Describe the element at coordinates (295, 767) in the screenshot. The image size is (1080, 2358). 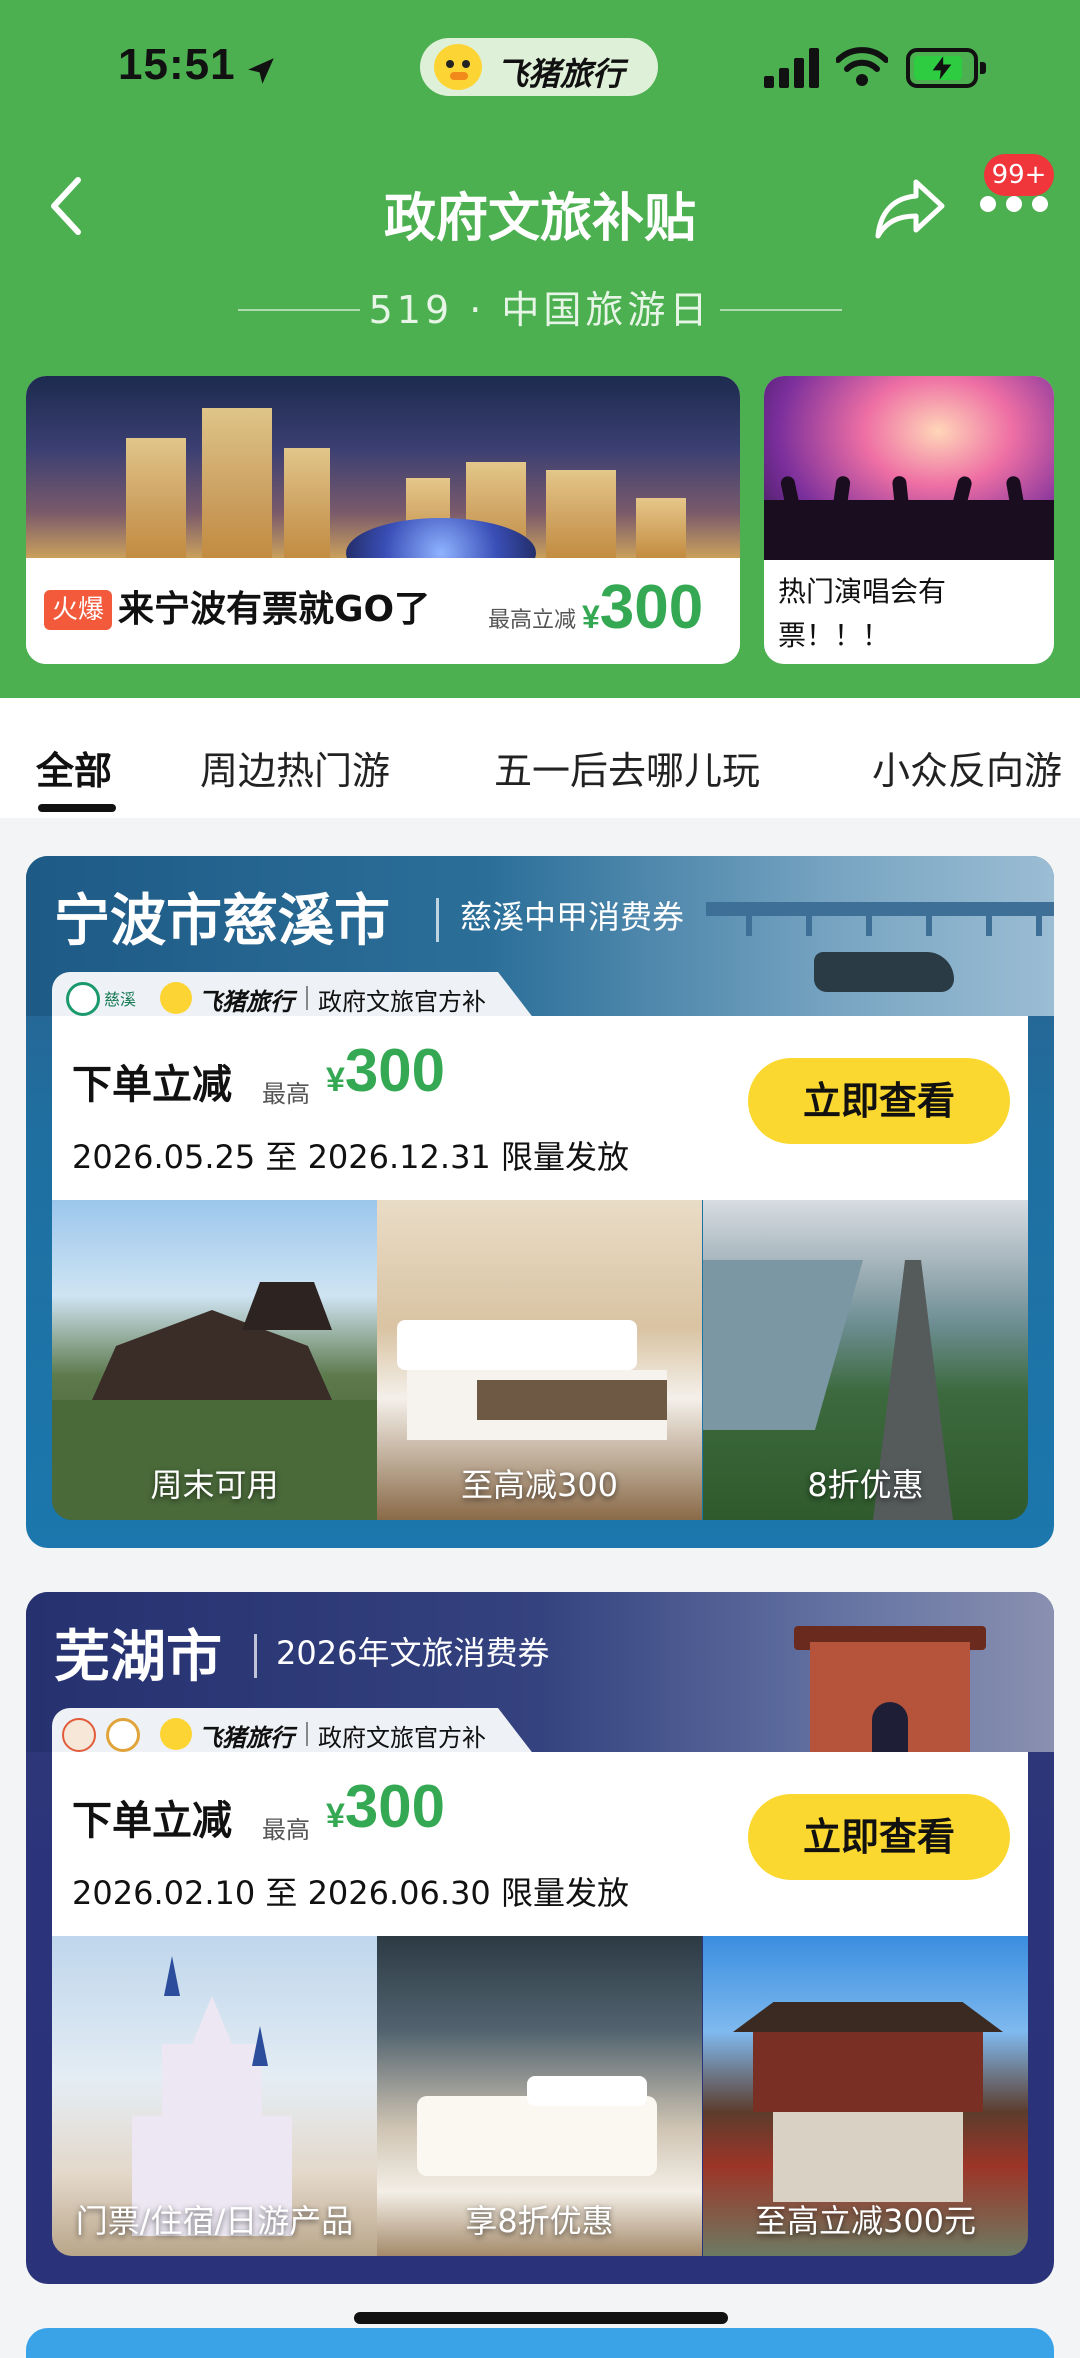
I see `tab-nearby-hot: 周边热门游` at that location.